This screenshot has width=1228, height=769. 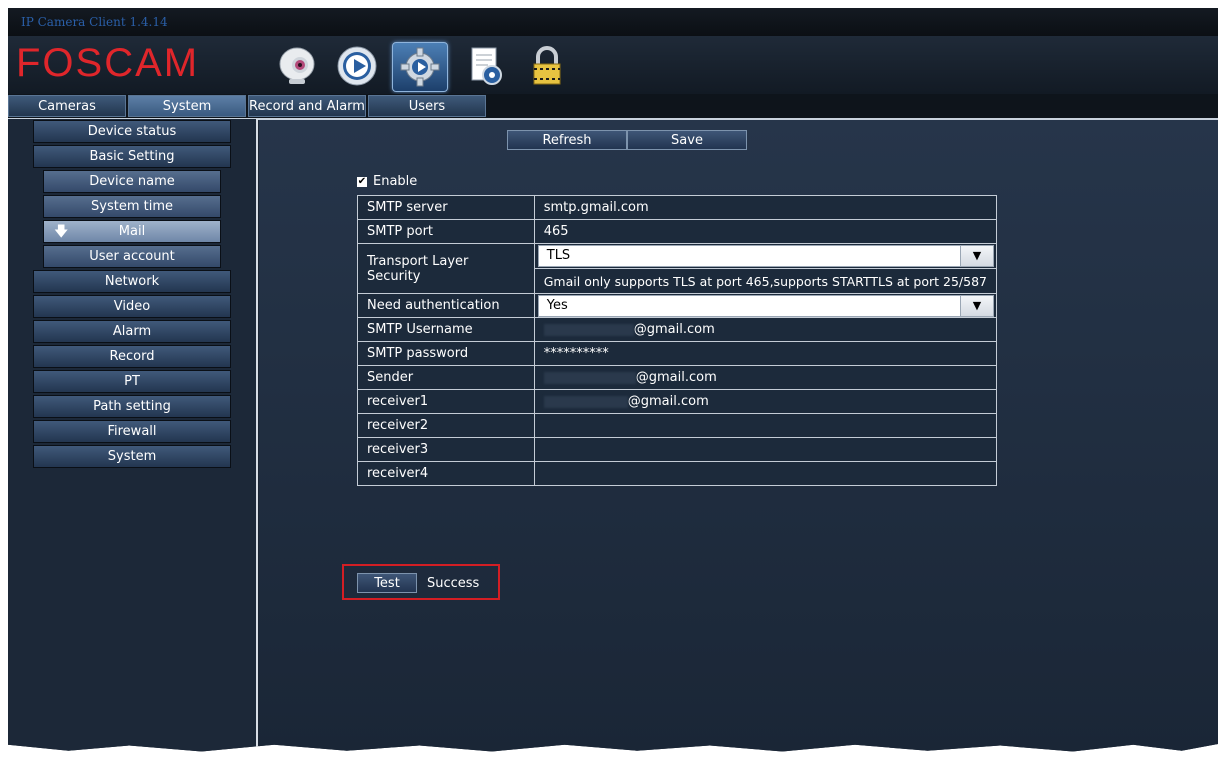 I want to click on tab-record-and-alarm: Record and Alarm, so click(x=307, y=106).